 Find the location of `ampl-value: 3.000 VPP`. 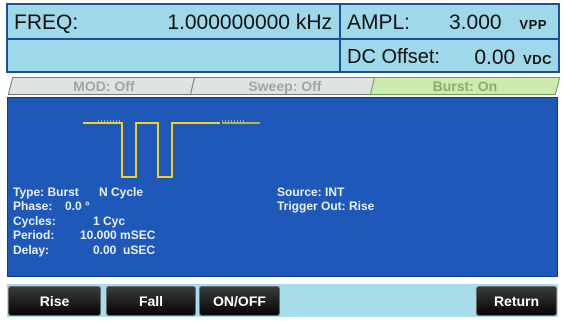

ampl-value: 3.000 VPP is located at coordinates (498, 23).